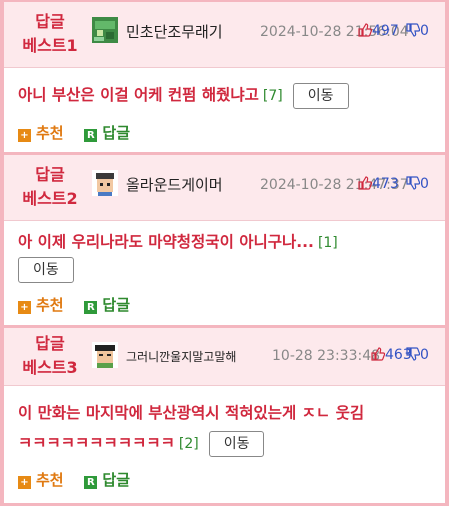  I want to click on post-title-row: 아 이제 우리나라도 마약청정국이 아니구나... [1] 이동, so click(226, 255).